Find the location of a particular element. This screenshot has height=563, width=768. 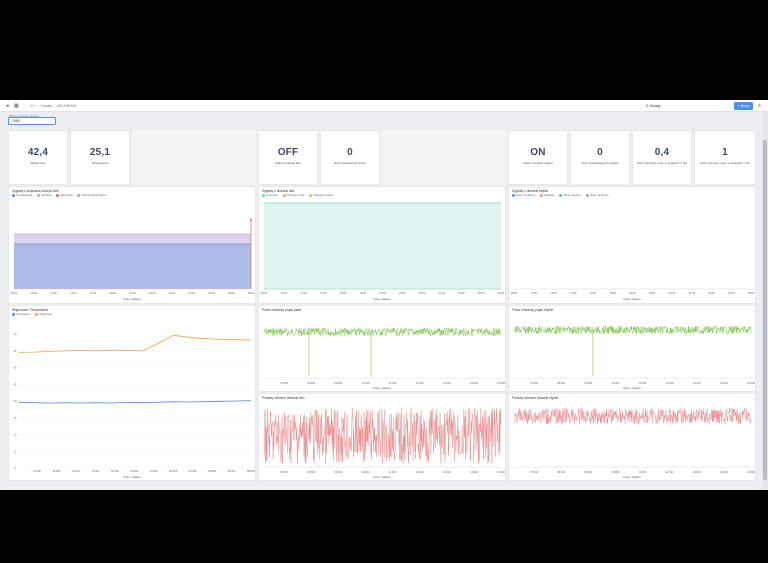

area-kontrolowanie is located at coordinates (132, 266).